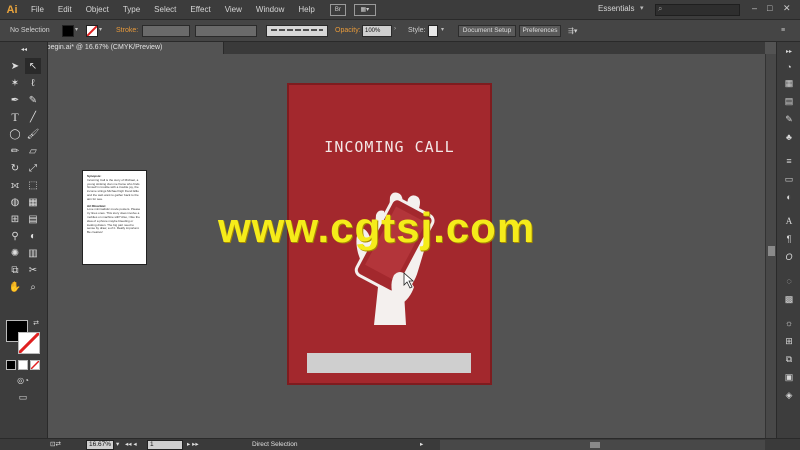 This screenshot has width=800, height=450. I want to click on paintbrush-tool-icon: 🖌, so click(33, 134).